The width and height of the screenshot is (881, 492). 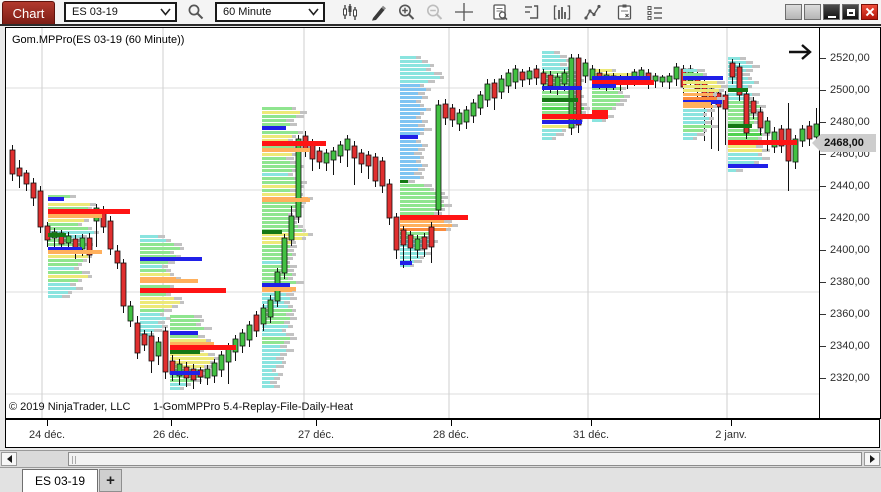 What do you see at coordinates (350, 12) in the screenshot?
I see `bars-icon` at bounding box center [350, 12].